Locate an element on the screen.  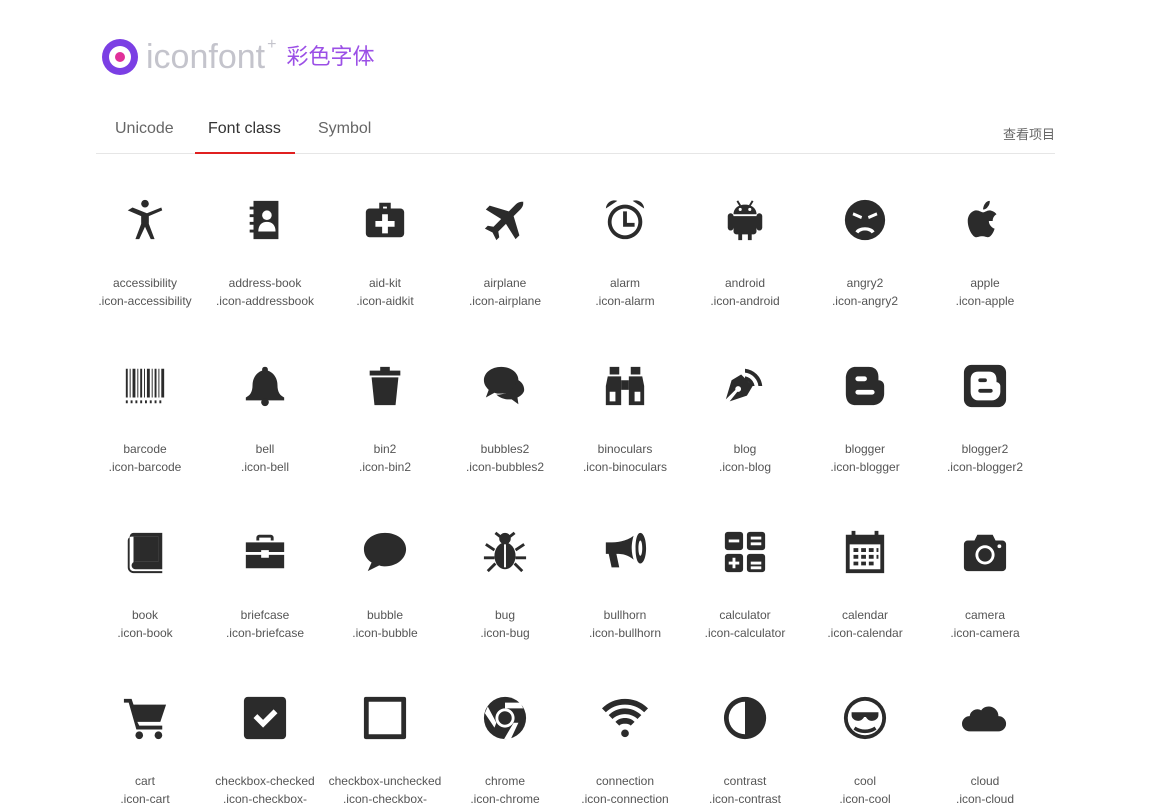
icon-card: bullhorn .icon-bullhorn is located at coordinates (625, 572).